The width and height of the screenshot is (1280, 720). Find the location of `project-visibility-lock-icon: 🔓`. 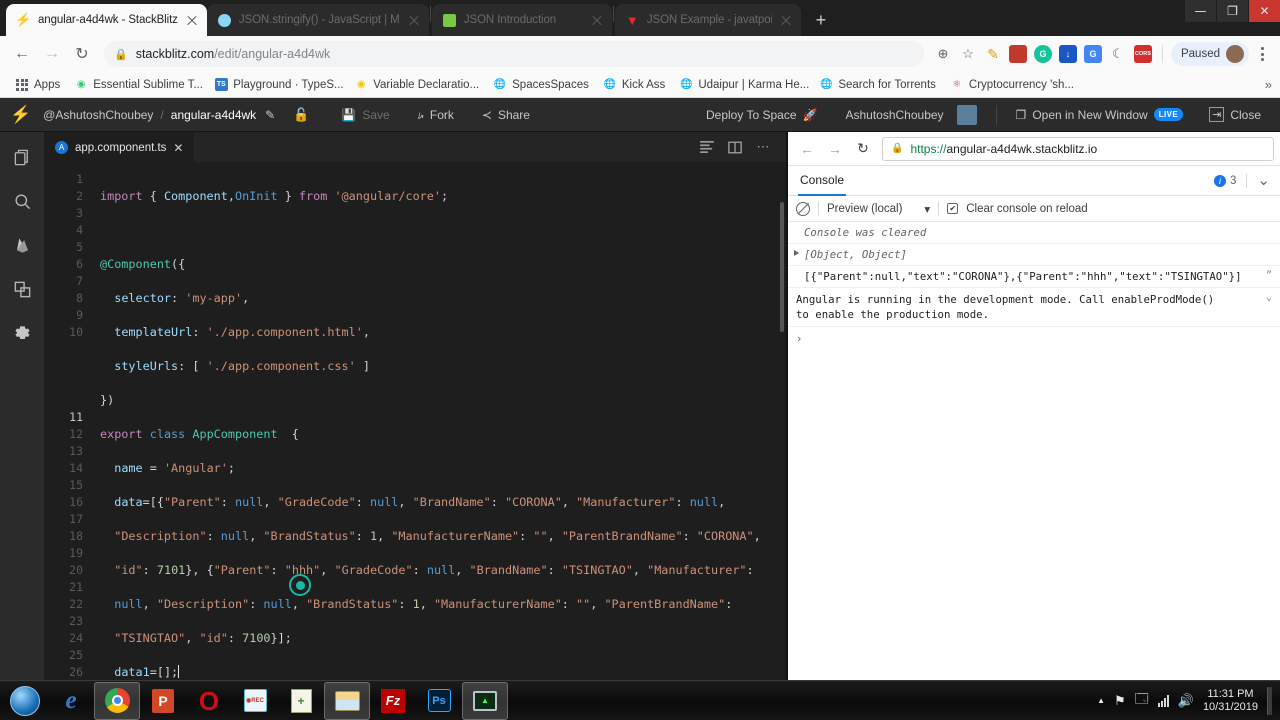

project-visibility-lock-icon: 🔓 is located at coordinates (301, 115).